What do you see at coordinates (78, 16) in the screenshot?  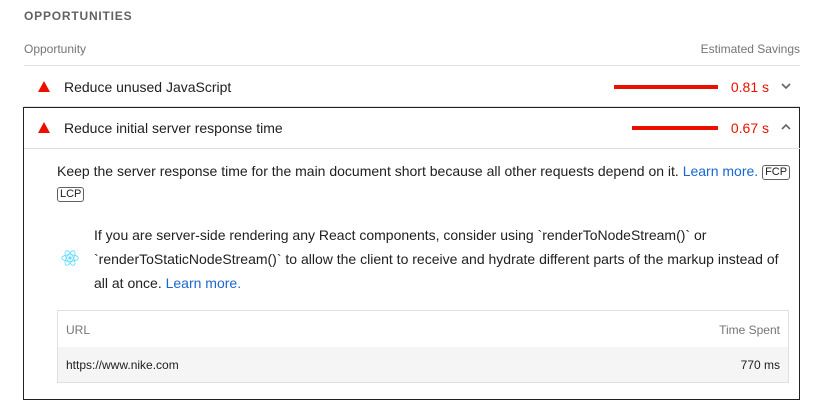 I see `section-title: OPPORTUNITIES` at bounding box center [78, 16].